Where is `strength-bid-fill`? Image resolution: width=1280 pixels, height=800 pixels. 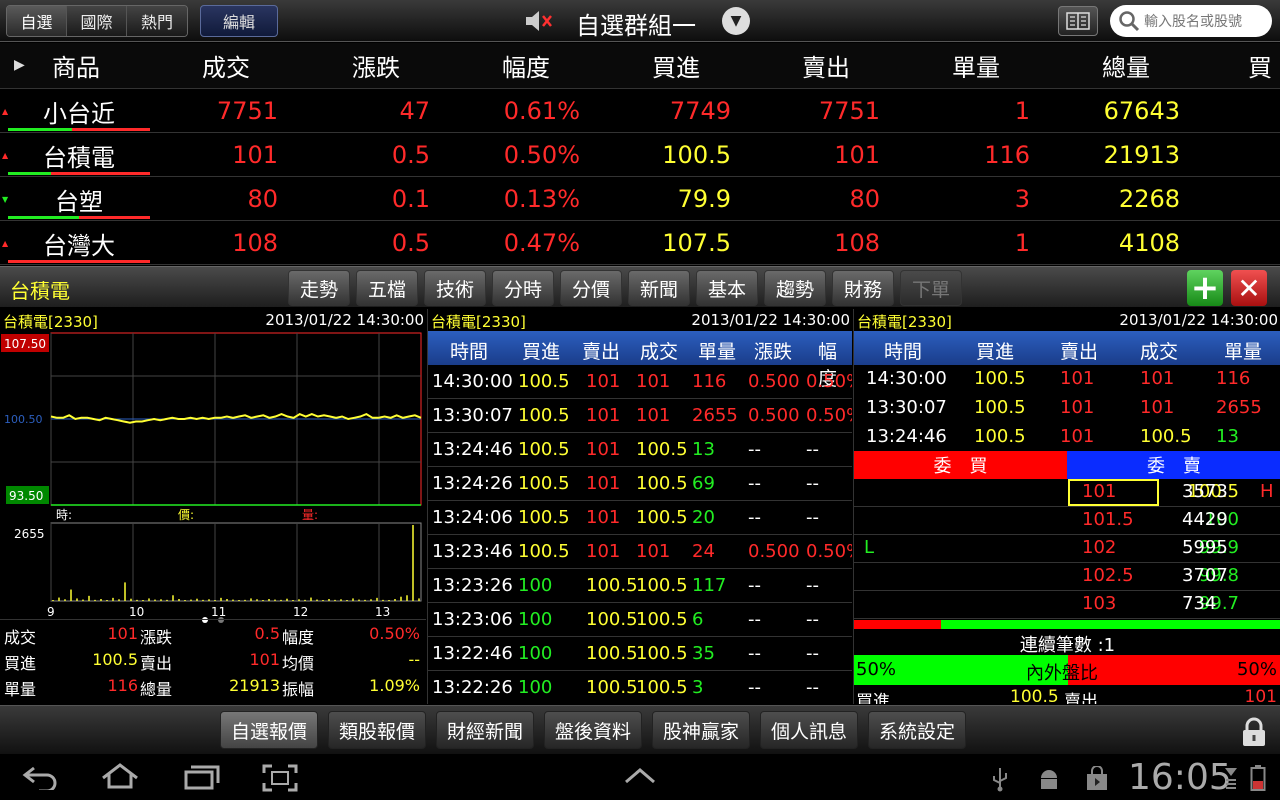
strength-bid-fill is located at coordinates (898, 624).